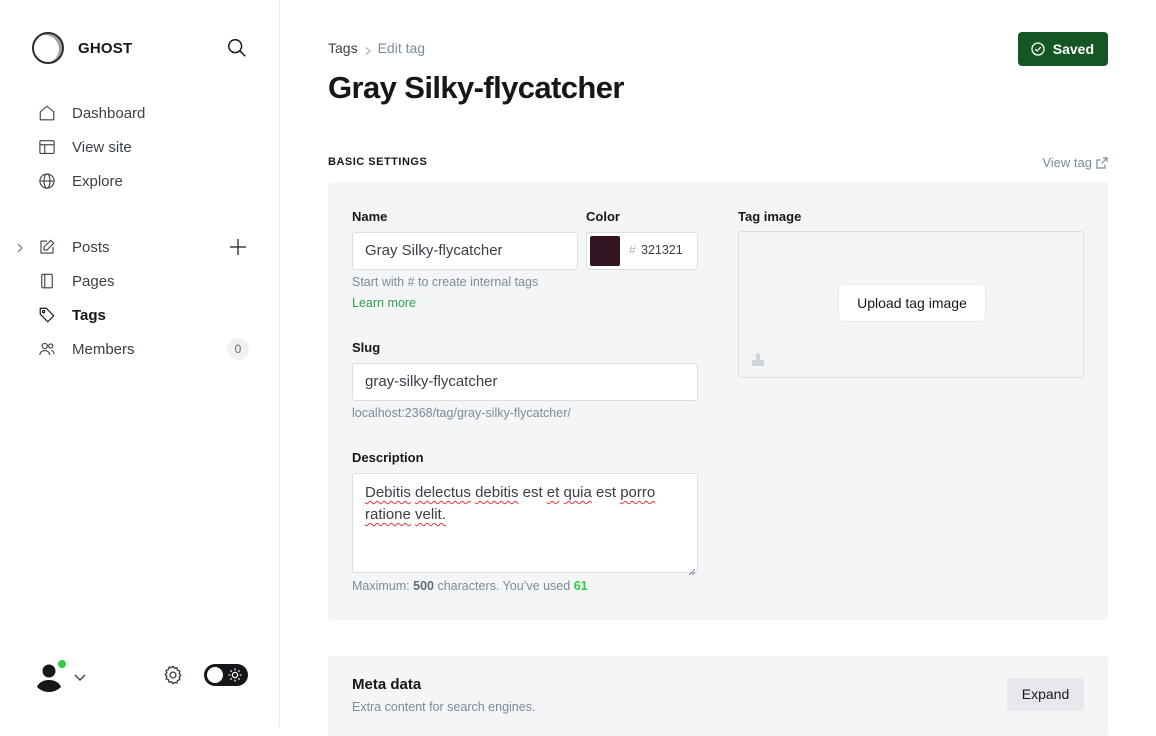  I want to click on sidebar-item-tags: Tags, so click(142, 315).